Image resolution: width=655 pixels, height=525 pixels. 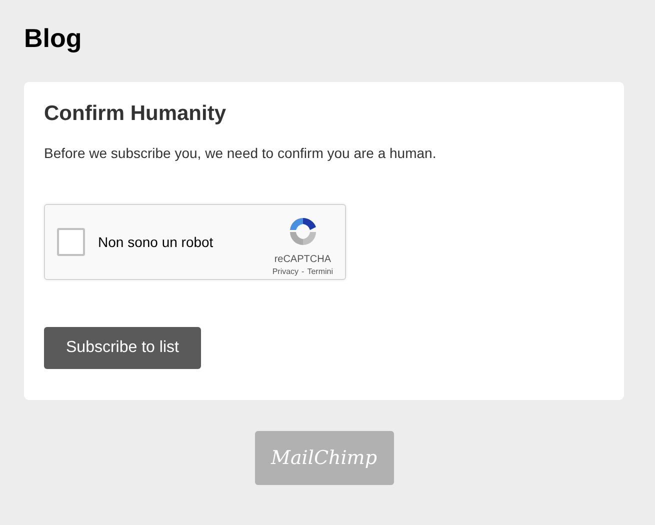 What do you see at coordinates (156, 242) in the screenshot?
I see `captcha-label: Non sono un robot` at bounding box center [156, 242].